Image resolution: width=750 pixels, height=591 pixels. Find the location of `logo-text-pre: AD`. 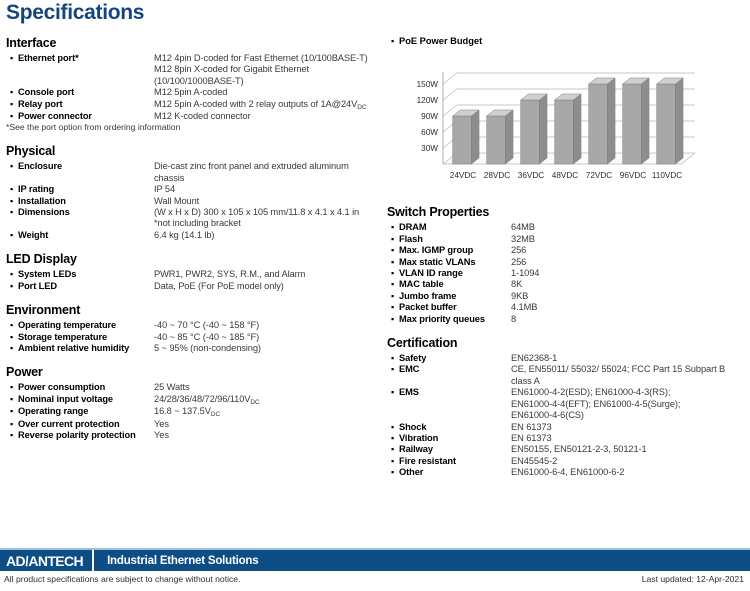

logo-text-pre: AD is located at coordinates (16, 560).